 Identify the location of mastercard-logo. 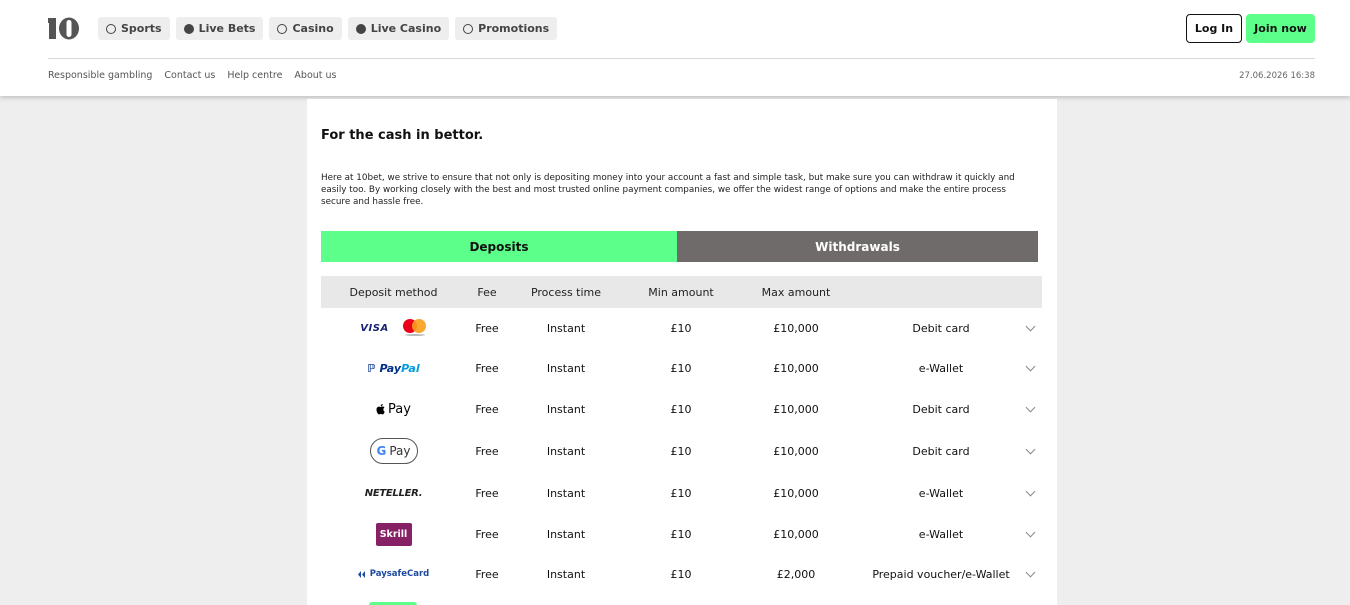
(414, 328).